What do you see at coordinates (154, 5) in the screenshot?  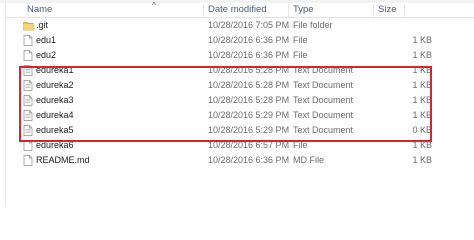 I see `sort-indicator-icon: ^` at bounding box center [154, 5].